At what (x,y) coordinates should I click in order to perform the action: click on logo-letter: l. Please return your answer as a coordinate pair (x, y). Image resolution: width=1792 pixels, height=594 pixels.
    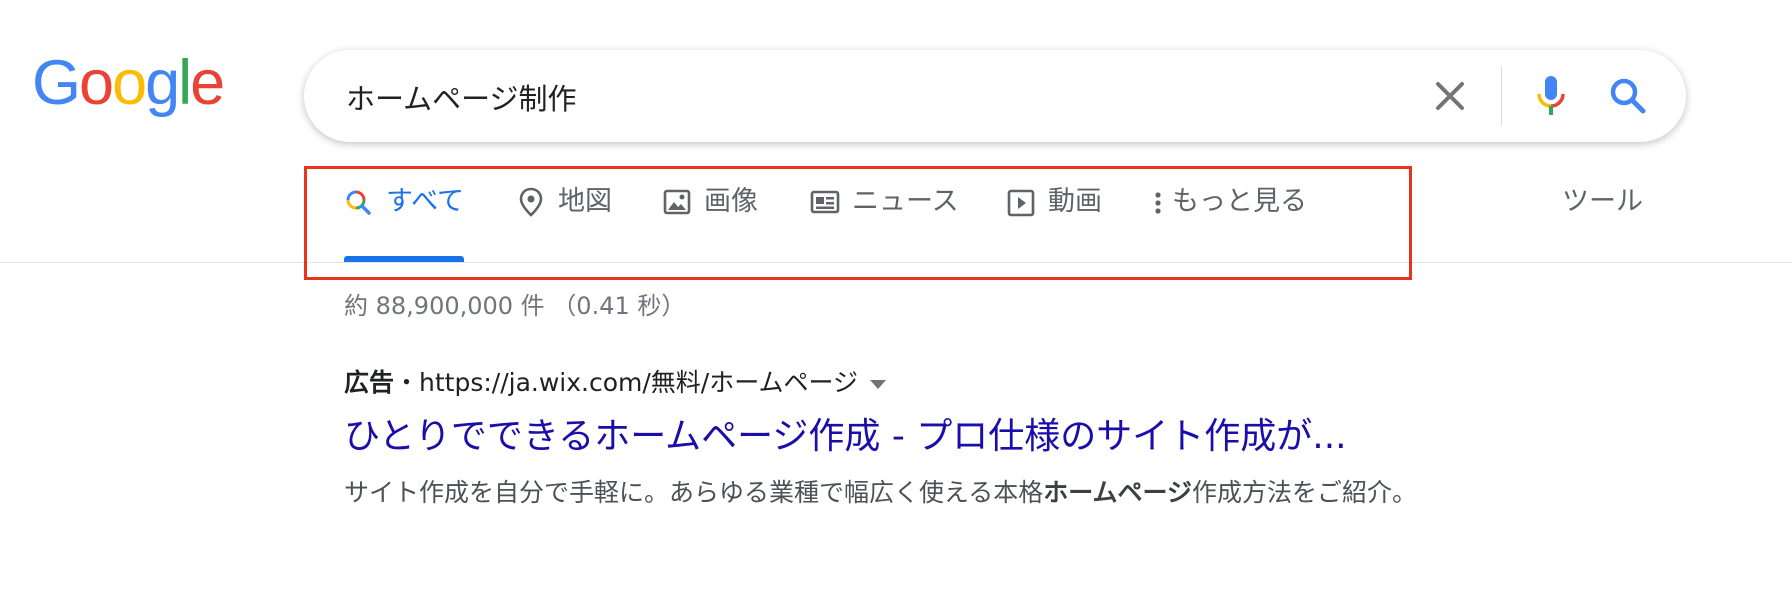
    Looking at the image, I should click on (185, 83).